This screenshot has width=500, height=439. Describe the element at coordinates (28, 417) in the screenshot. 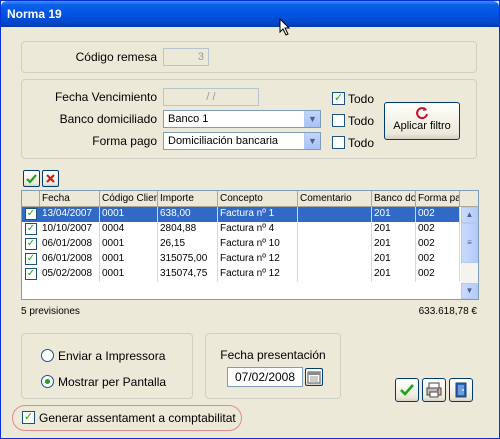

I see `generar-checkbox: ✓` at that location.